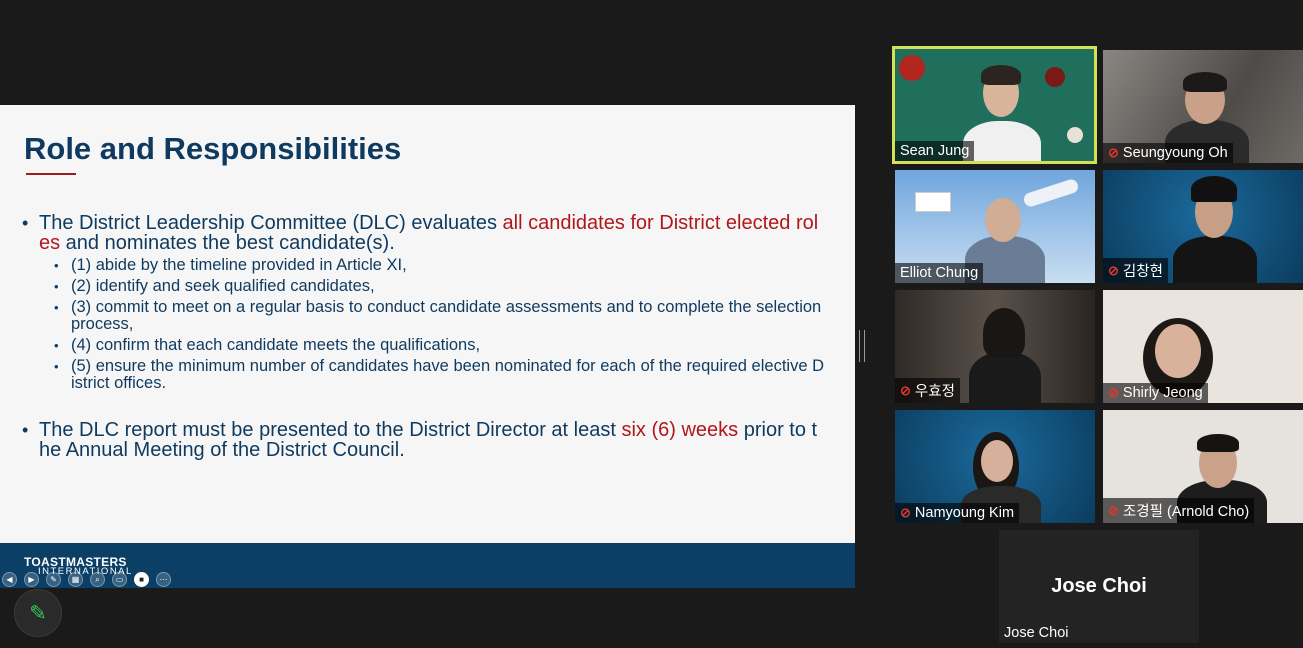 This screenshot has width=1303, height=648. What do you see at coordinates (75, 579) in the screenshot?
I see `slides-grid-icon: ▦` at bounding box center [75, 579].